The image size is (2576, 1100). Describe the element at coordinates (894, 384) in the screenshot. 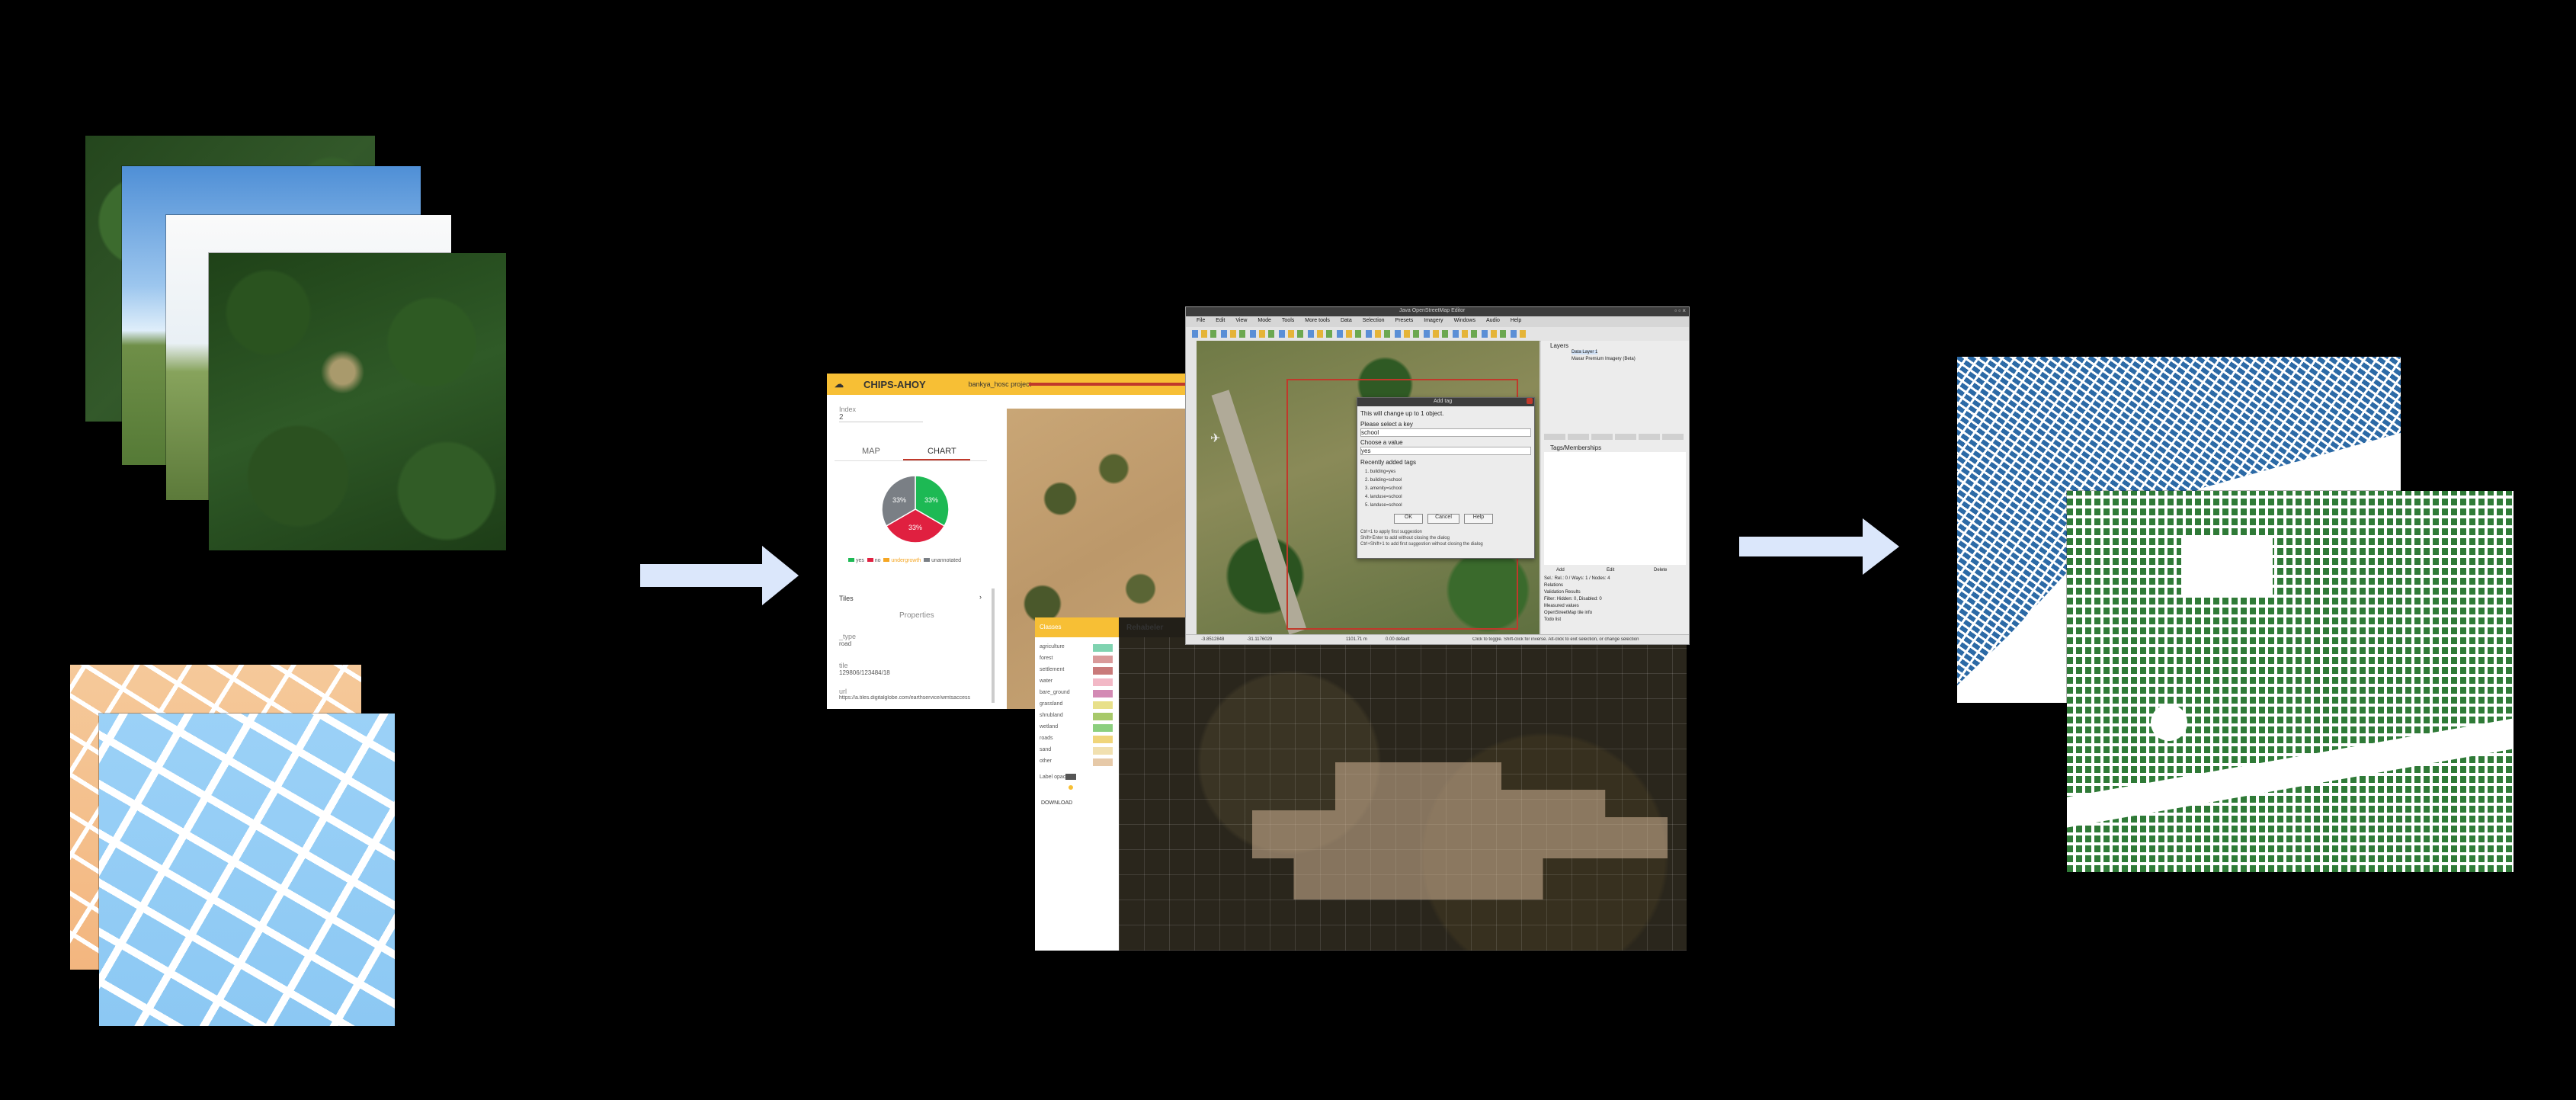

I see `app-title: CHIPS-AHOY` at that location.